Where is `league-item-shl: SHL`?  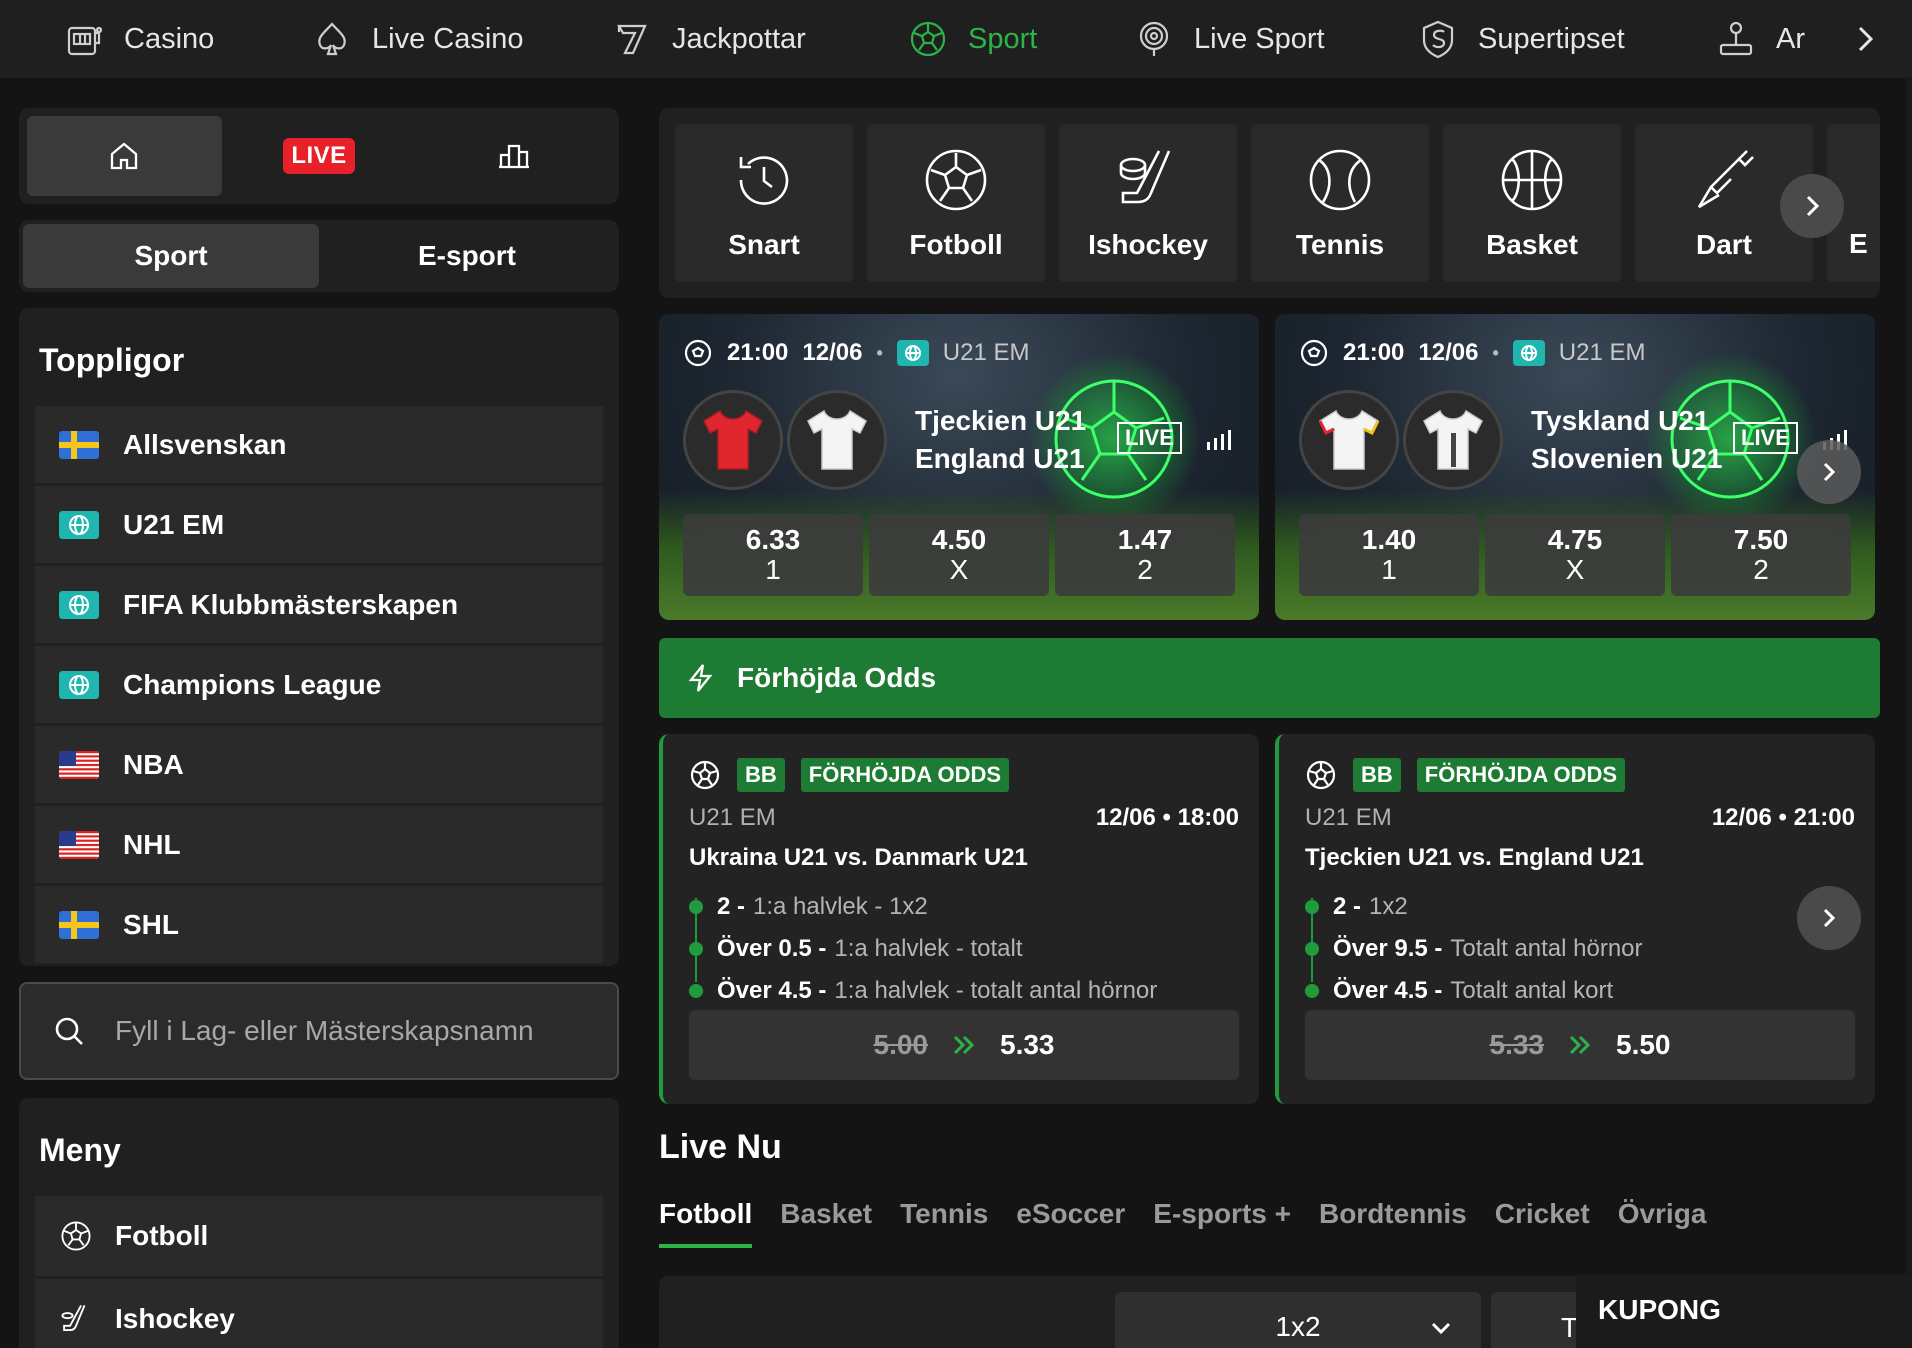 league-item-shl: SHL is located at coordinates (319, 924).